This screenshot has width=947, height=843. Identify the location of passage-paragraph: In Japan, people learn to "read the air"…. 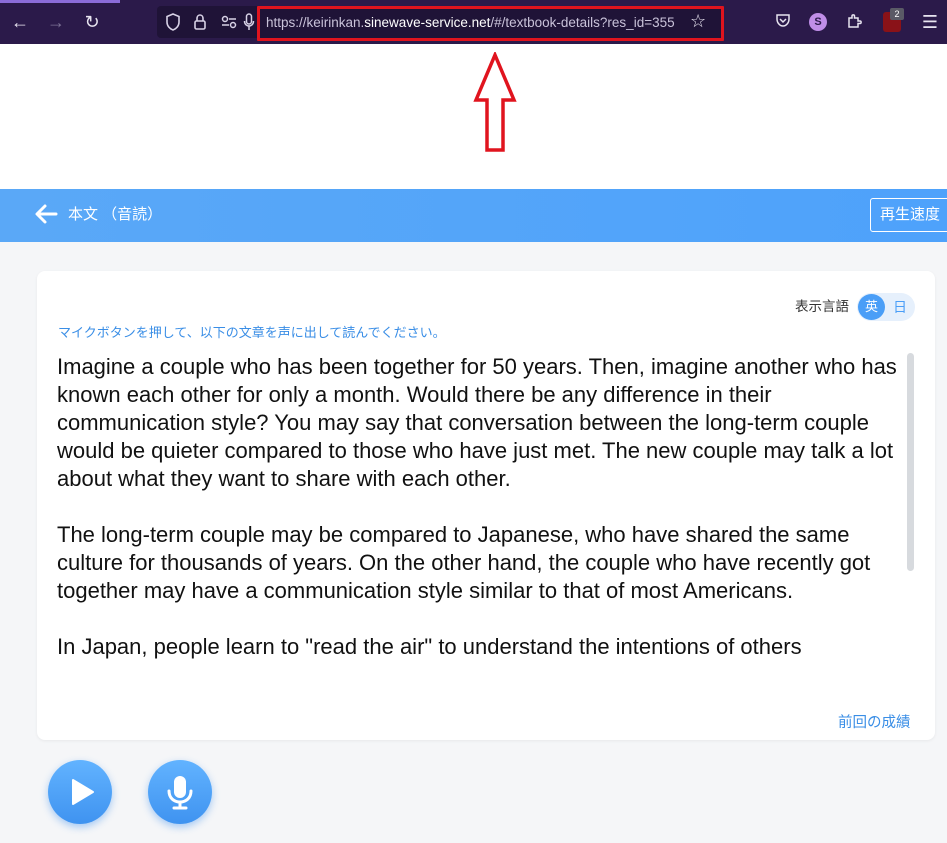
(429, 646).